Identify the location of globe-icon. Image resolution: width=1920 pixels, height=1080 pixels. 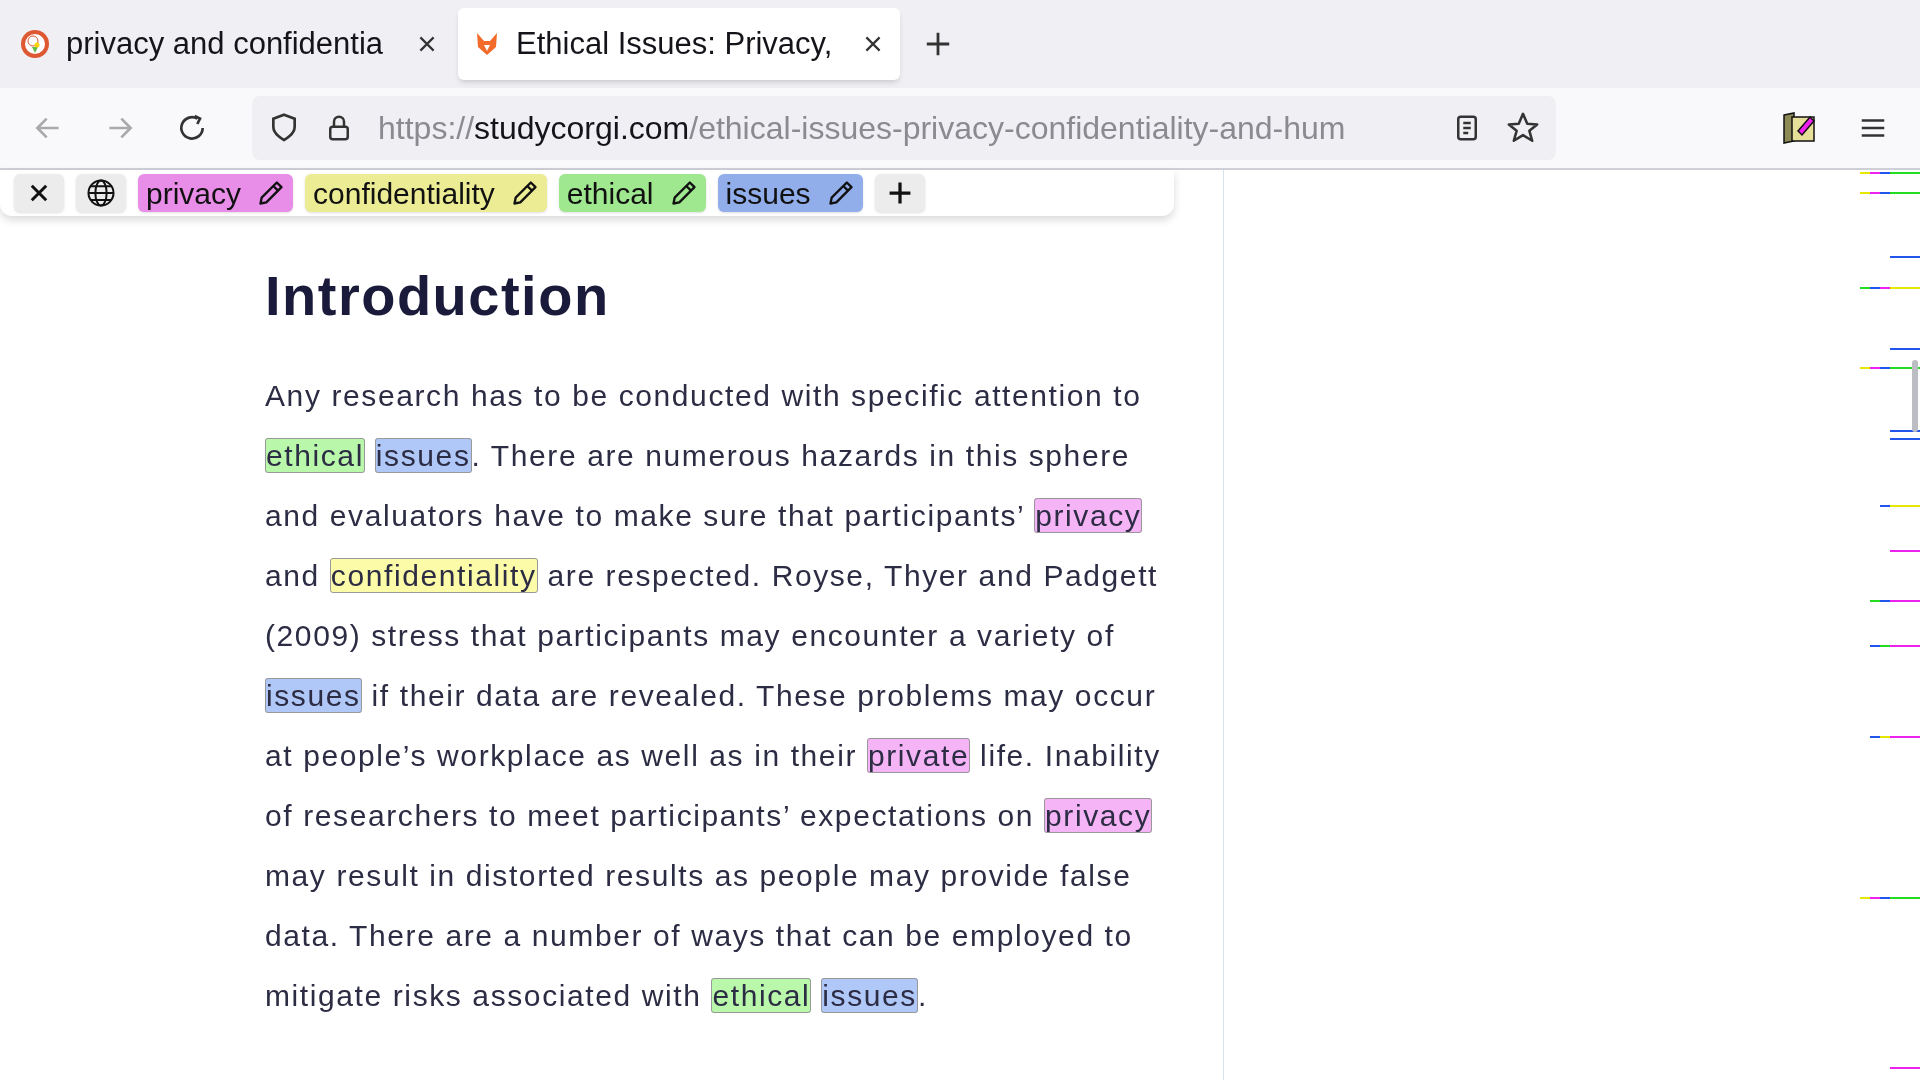
(101, 193).